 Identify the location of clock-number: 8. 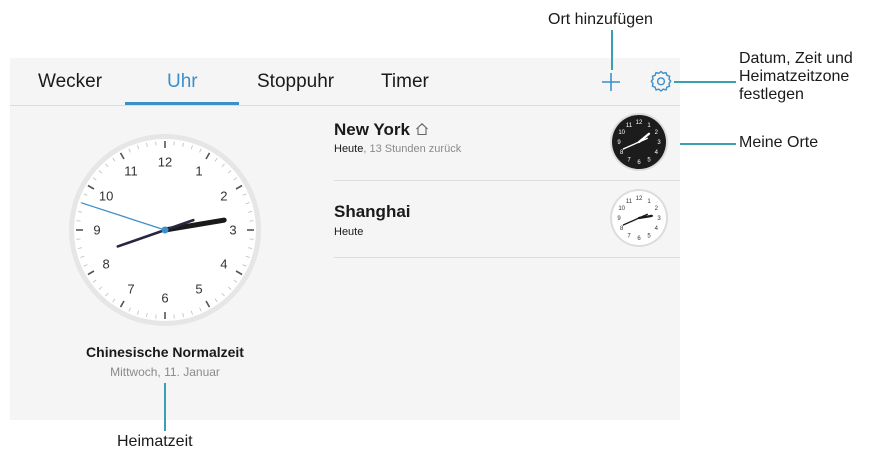
(105, 264).